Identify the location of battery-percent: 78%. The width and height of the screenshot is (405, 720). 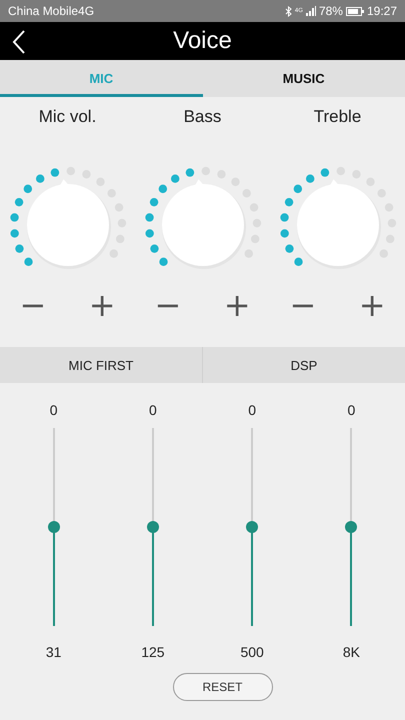
(330, 11).